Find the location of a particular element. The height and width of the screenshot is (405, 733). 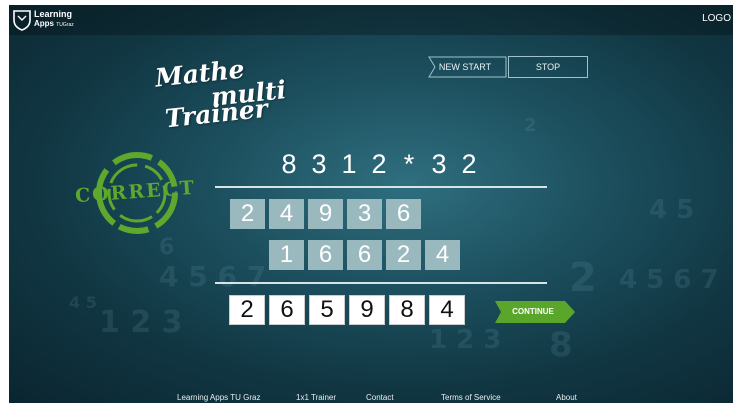

top-bar: Learning Apps TUGraz LOGO is located at coordinates (371, 20).